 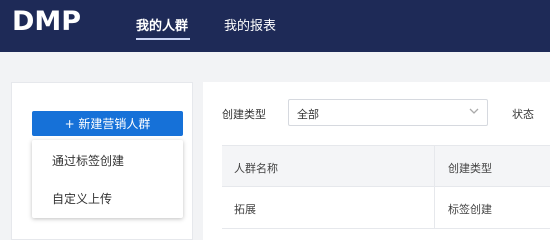 I want to click on new-audience-button: + 新建营销人群, so click(x=107, y=123).